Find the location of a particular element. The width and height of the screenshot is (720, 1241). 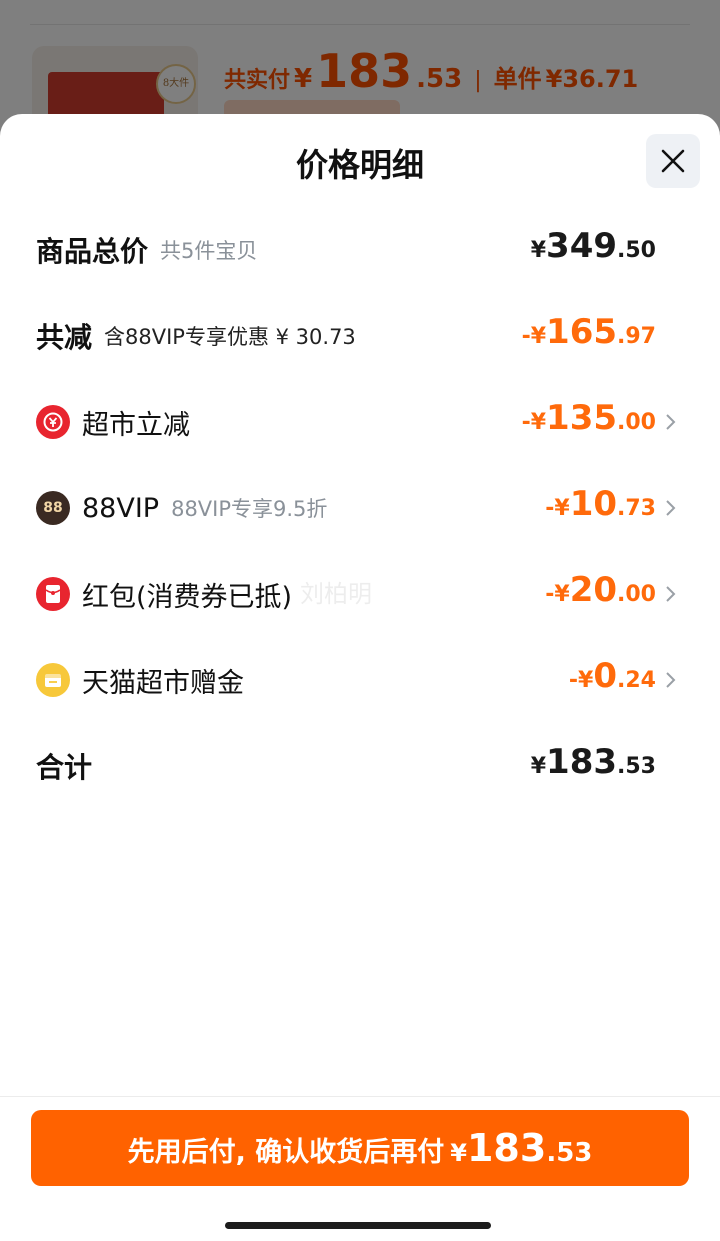

pay-later-button: 先用后付, 确认收货后再付 ¥ 183 .53 is located at coordinates (360, 1148).